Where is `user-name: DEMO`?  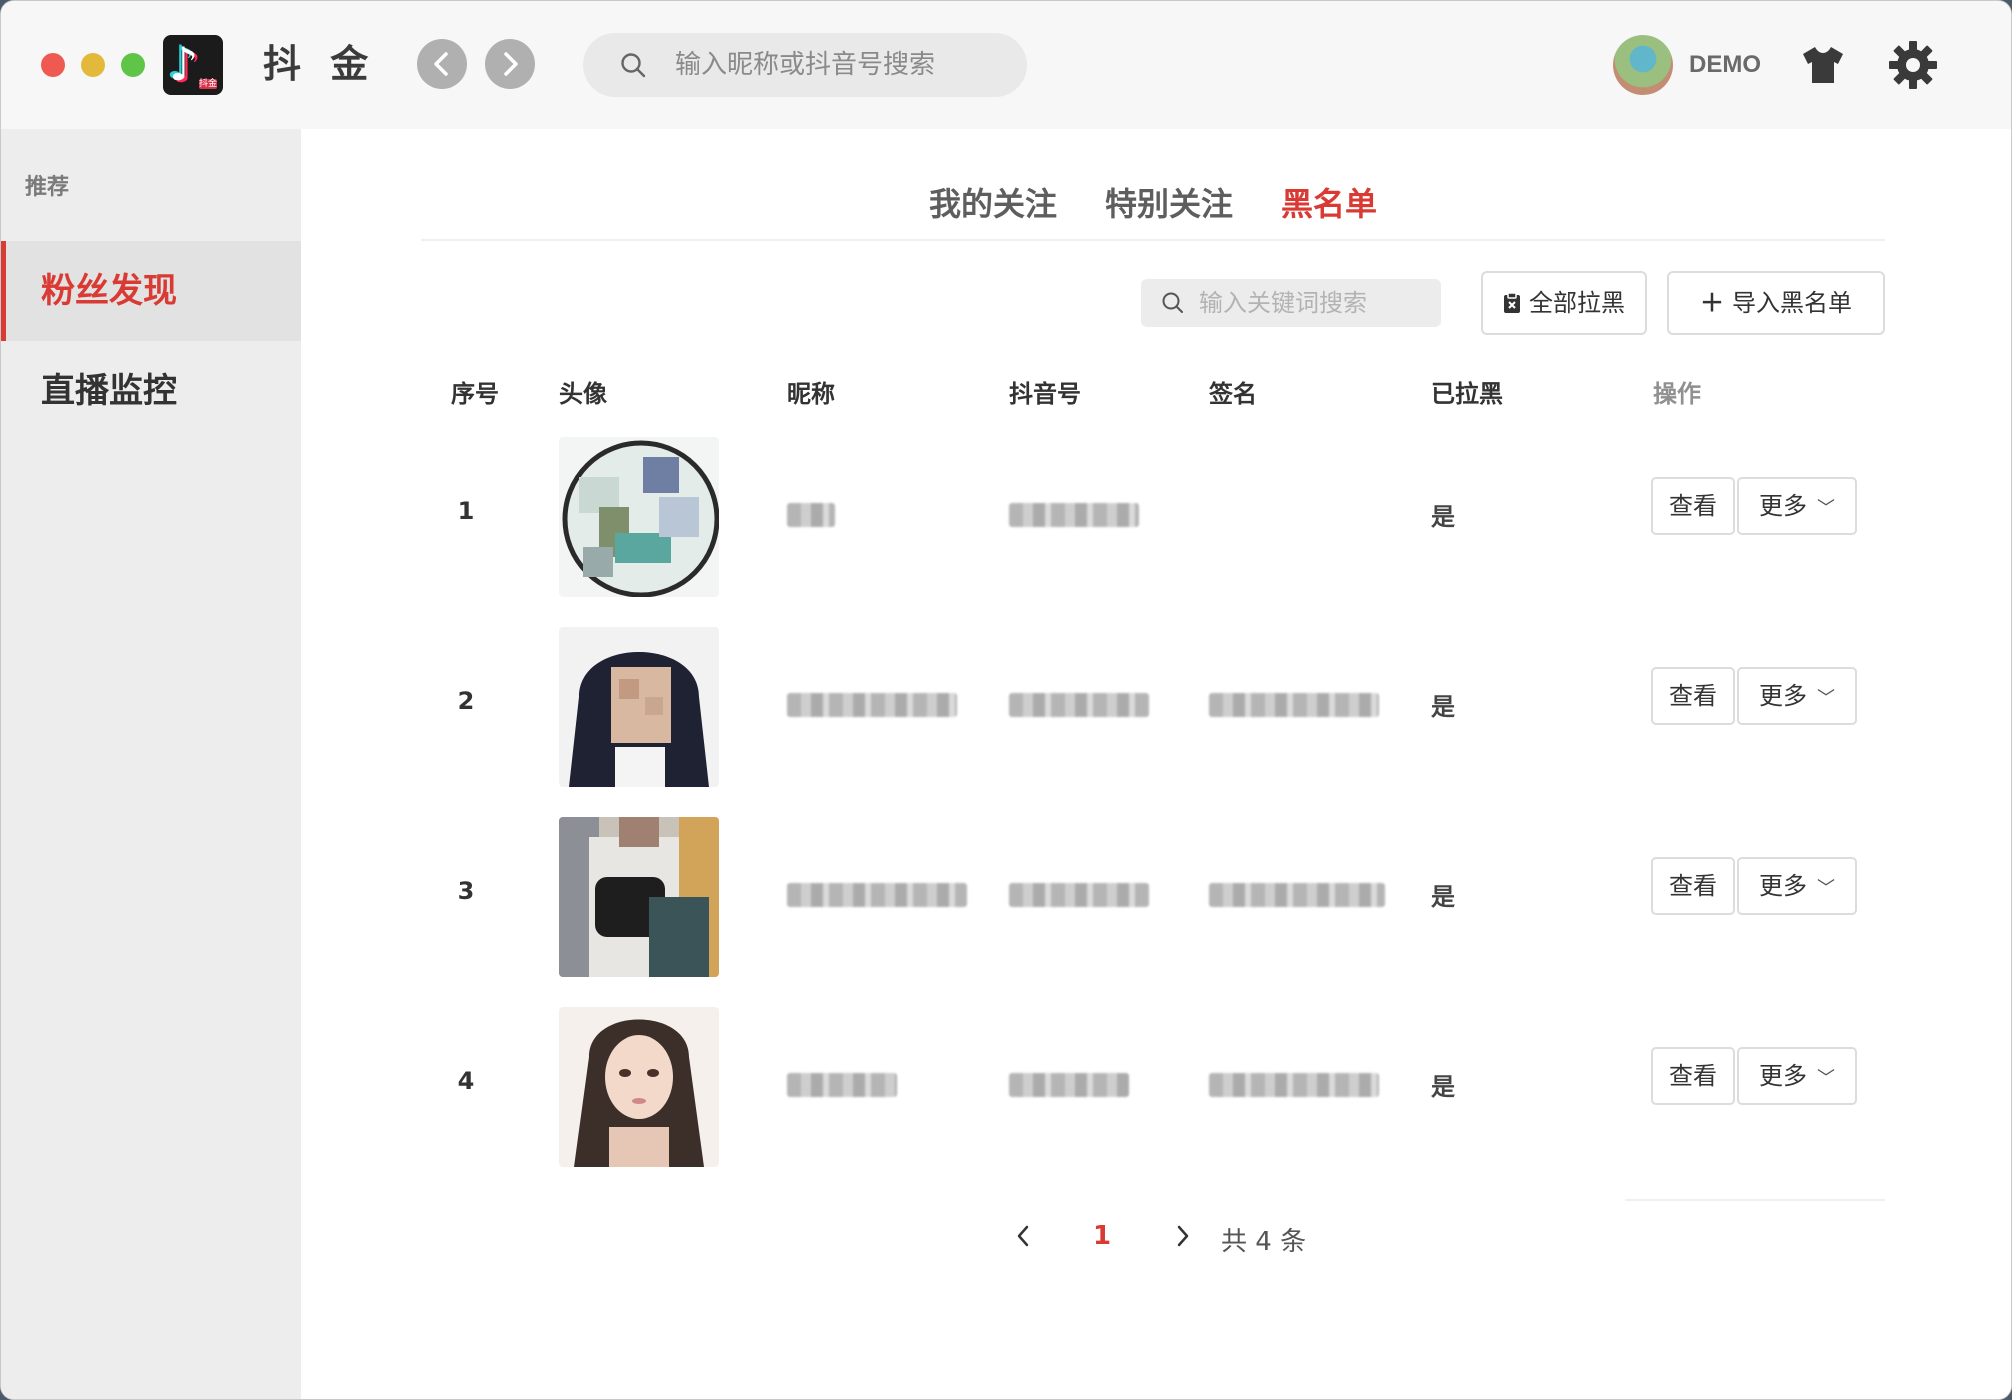 user-name: DEMO is located at coordinates (1725, 65).